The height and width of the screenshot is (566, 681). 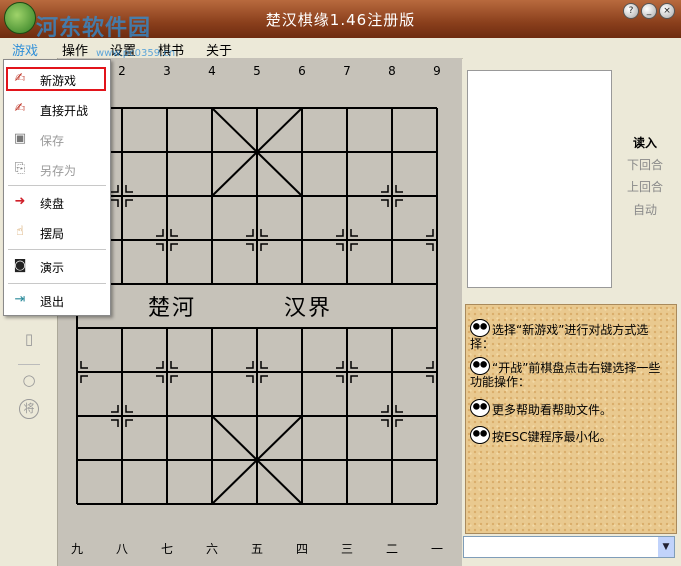 What do you see at coordinates (257, 71) in the screenshot?
I see `file-number-top: 5` at bounding box center [257, 71].